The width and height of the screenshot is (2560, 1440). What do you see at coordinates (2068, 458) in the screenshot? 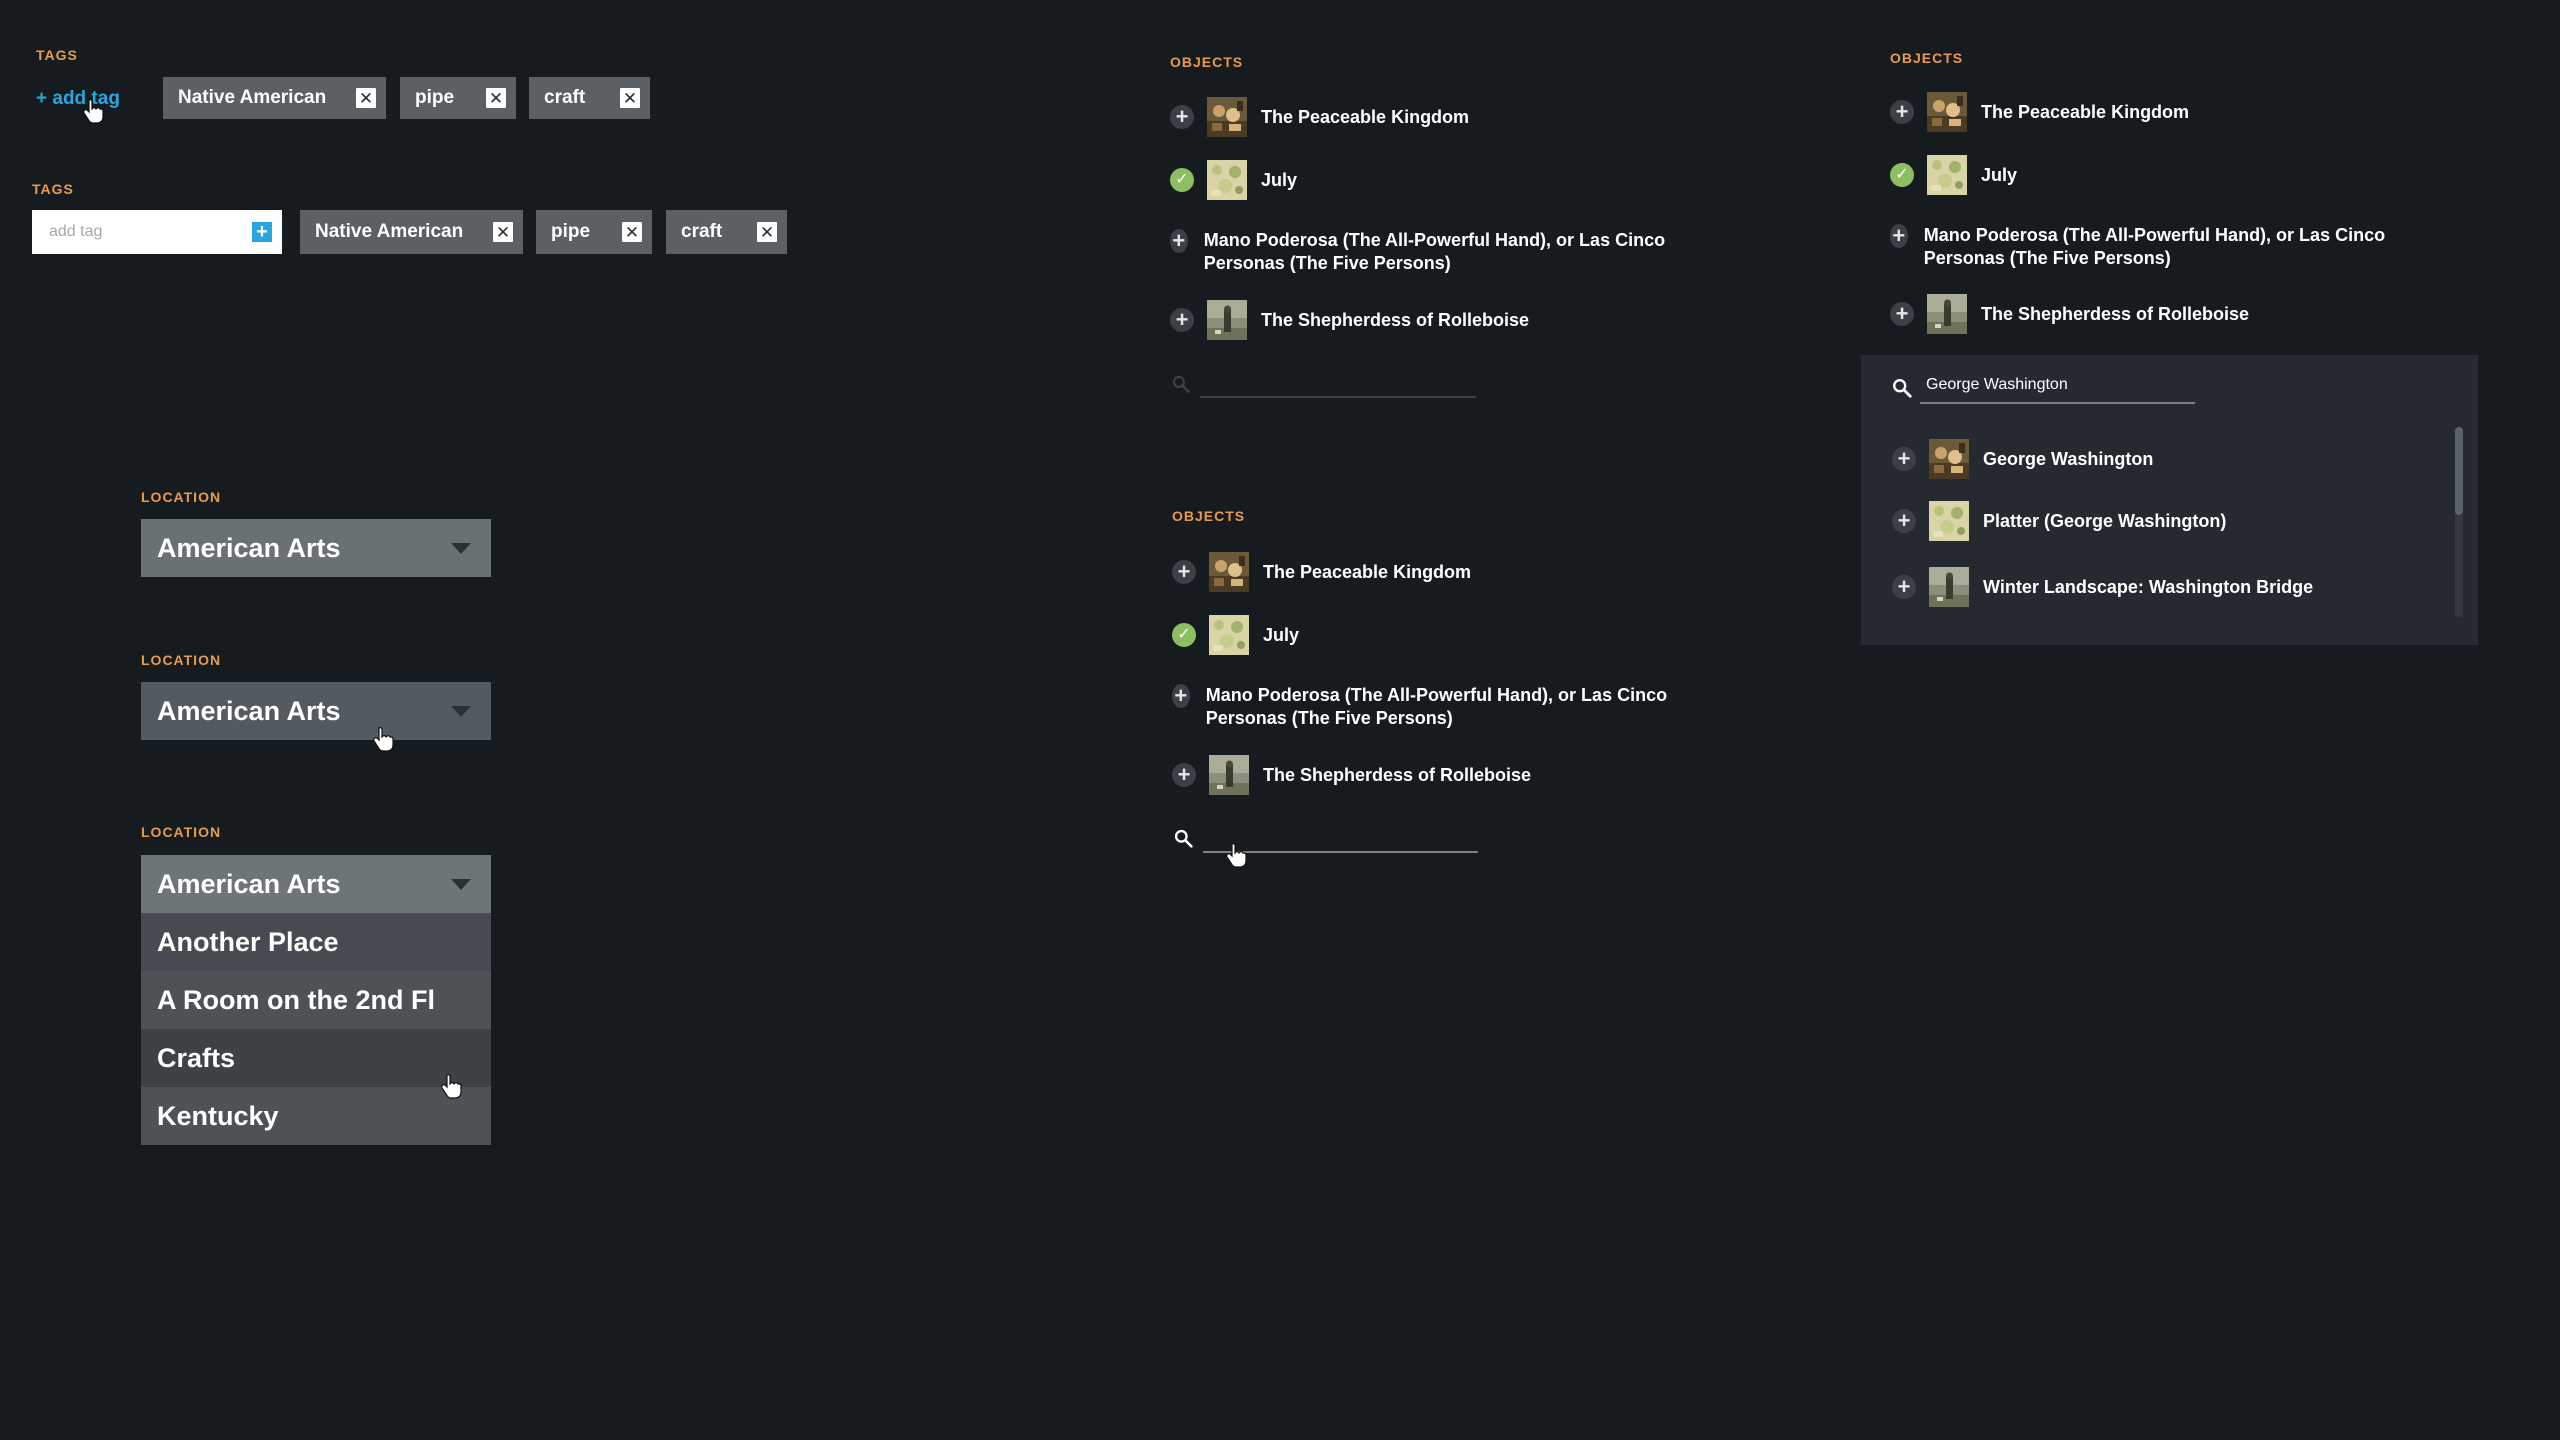
I see `result-title: George Washington` at bounding box center [2068, 458].